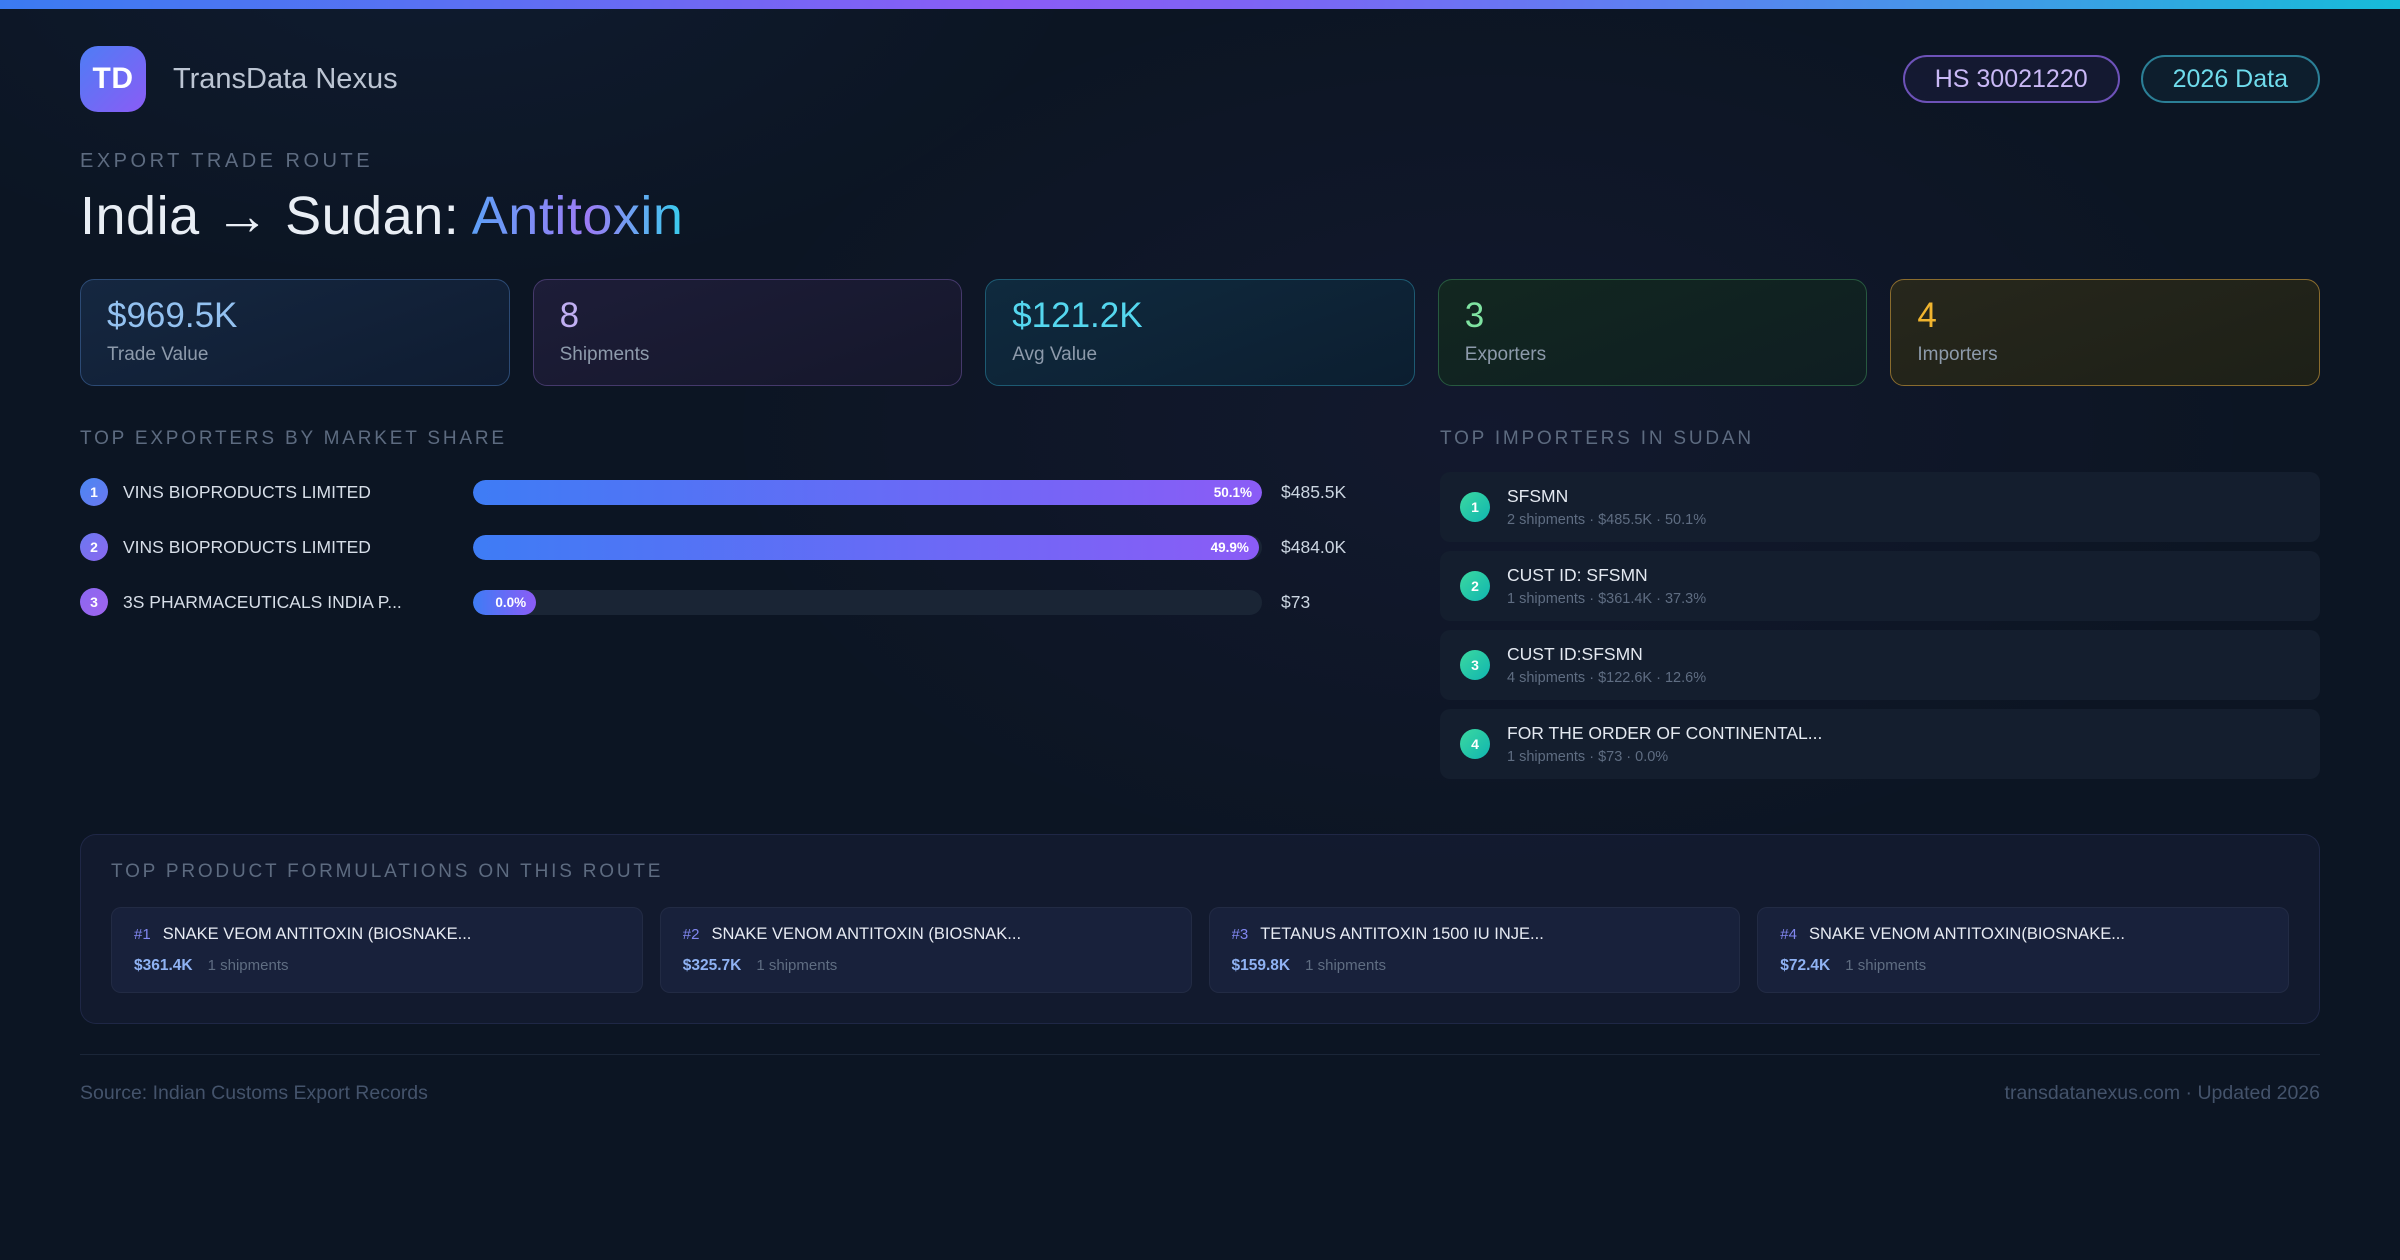 The height and width of the screenshot is (1260, 2400). Describe the element at coordinates (1475, 665) in the screenshot. I see `rank-badge: 3` at that location.